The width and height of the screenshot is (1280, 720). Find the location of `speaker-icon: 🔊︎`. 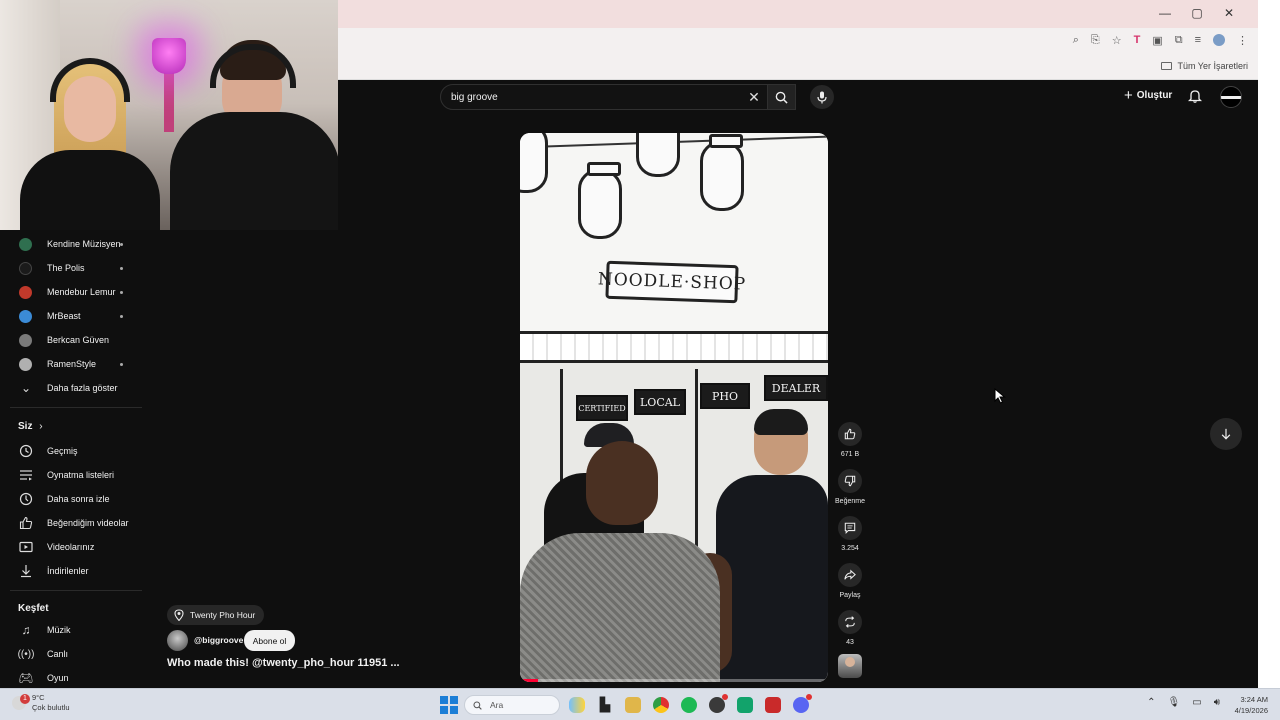

speaker-icon: 🔊︎ is located at coordinates (1217, 702).